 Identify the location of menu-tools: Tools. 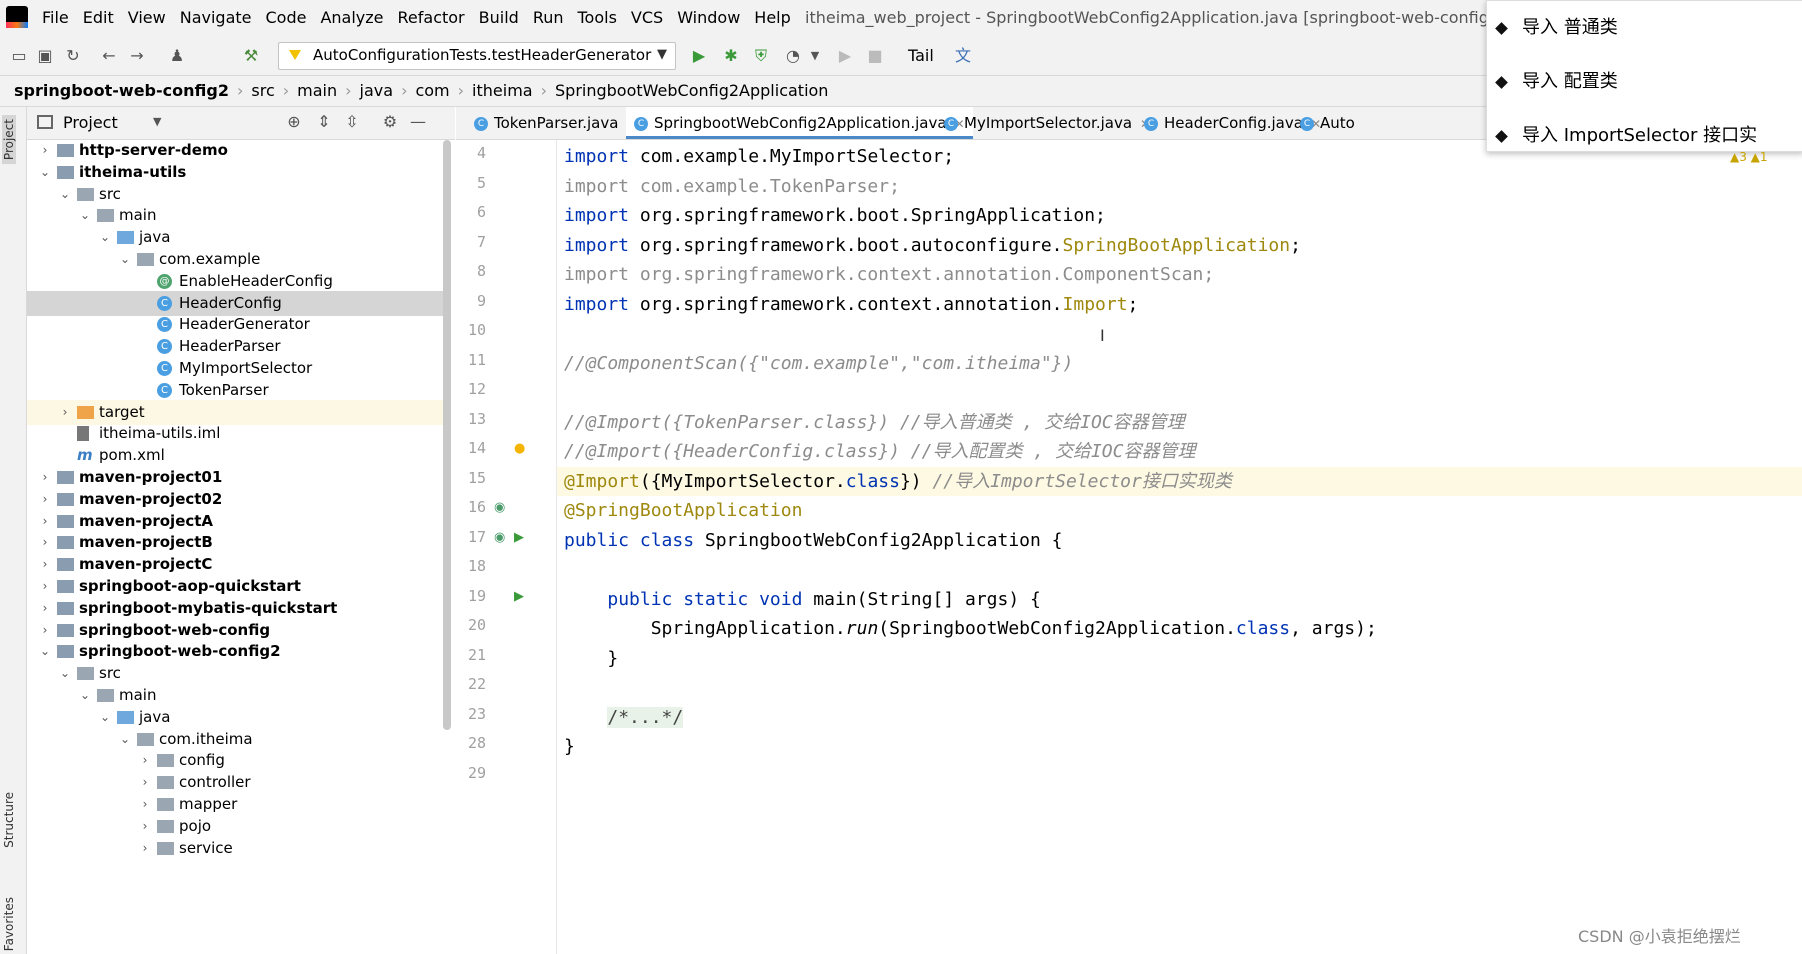
(597, 17).